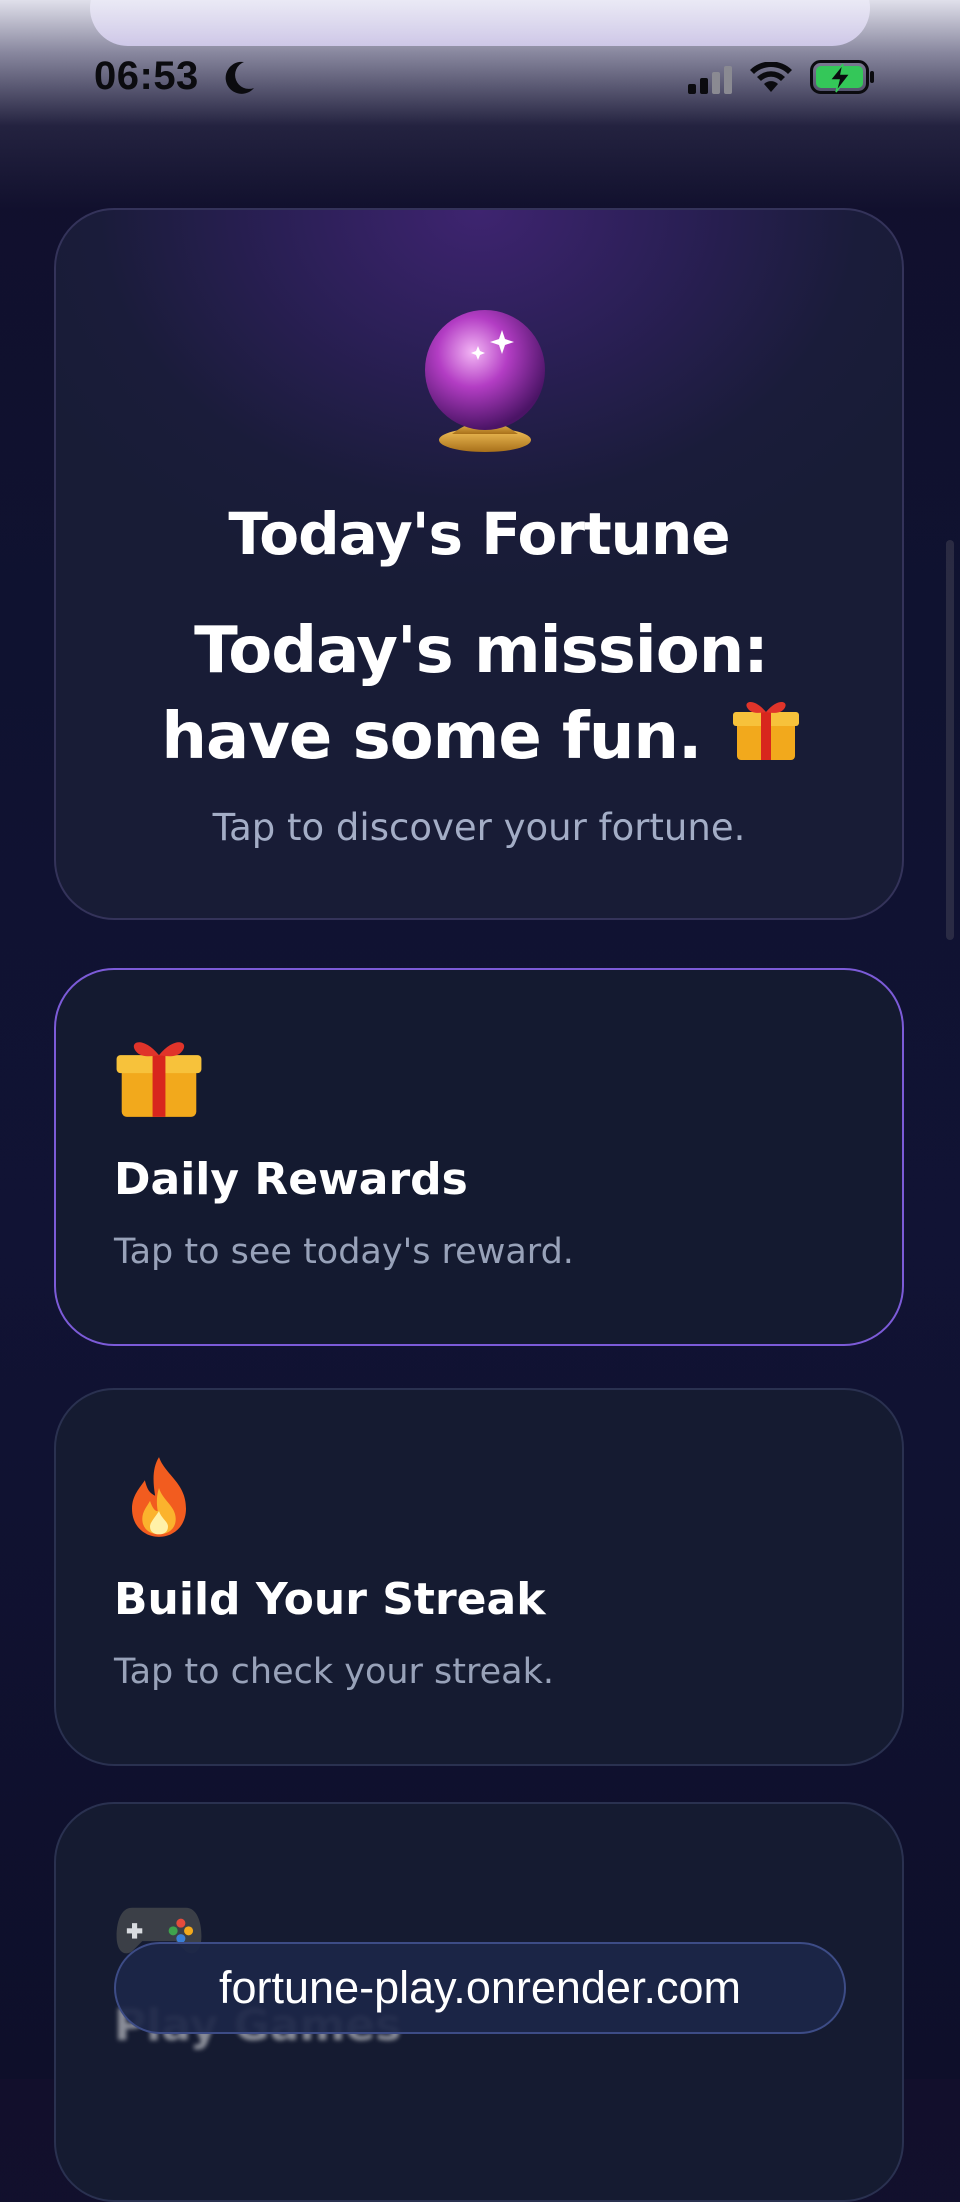  I want to click on status-bar: 06:53, so click(480, 79).